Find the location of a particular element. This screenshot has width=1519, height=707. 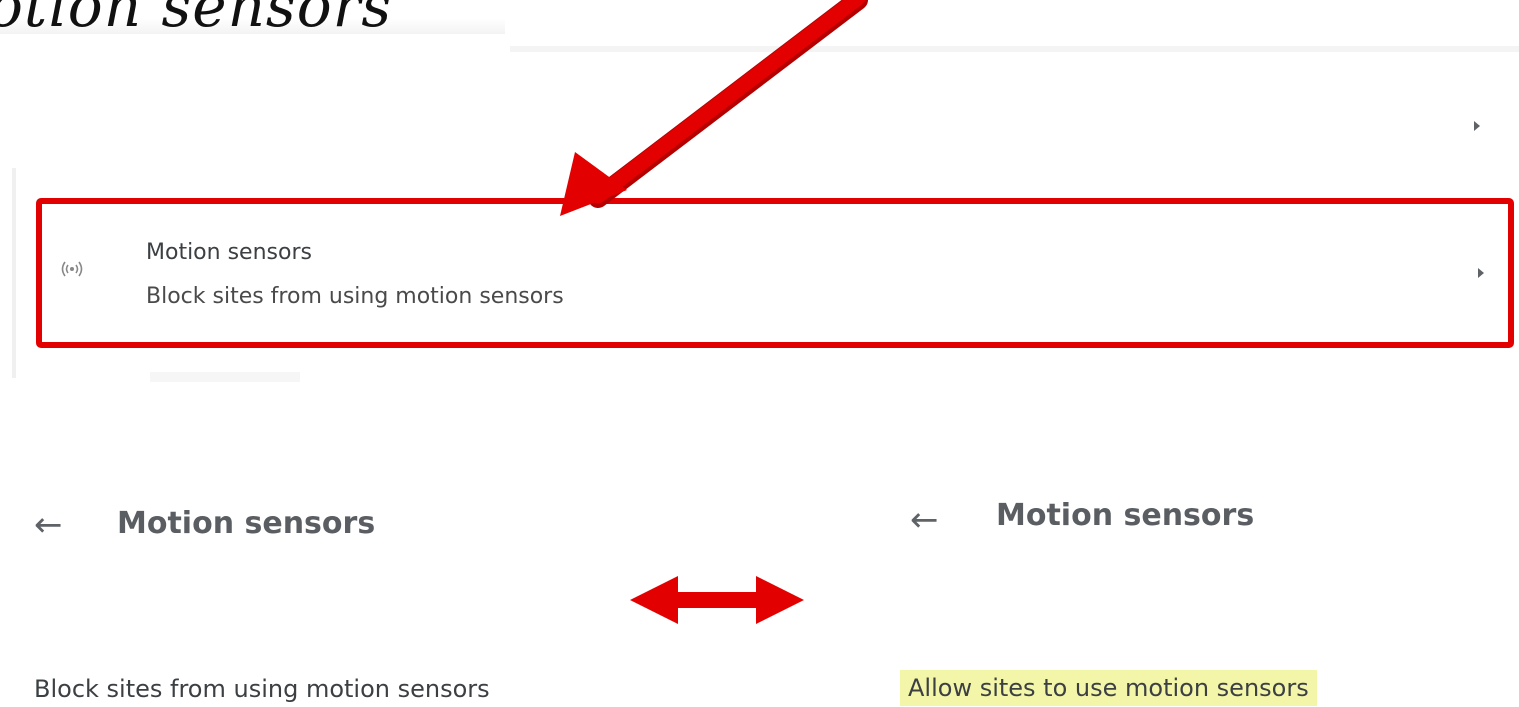

panel-edge is located at coordinates (14, 273).